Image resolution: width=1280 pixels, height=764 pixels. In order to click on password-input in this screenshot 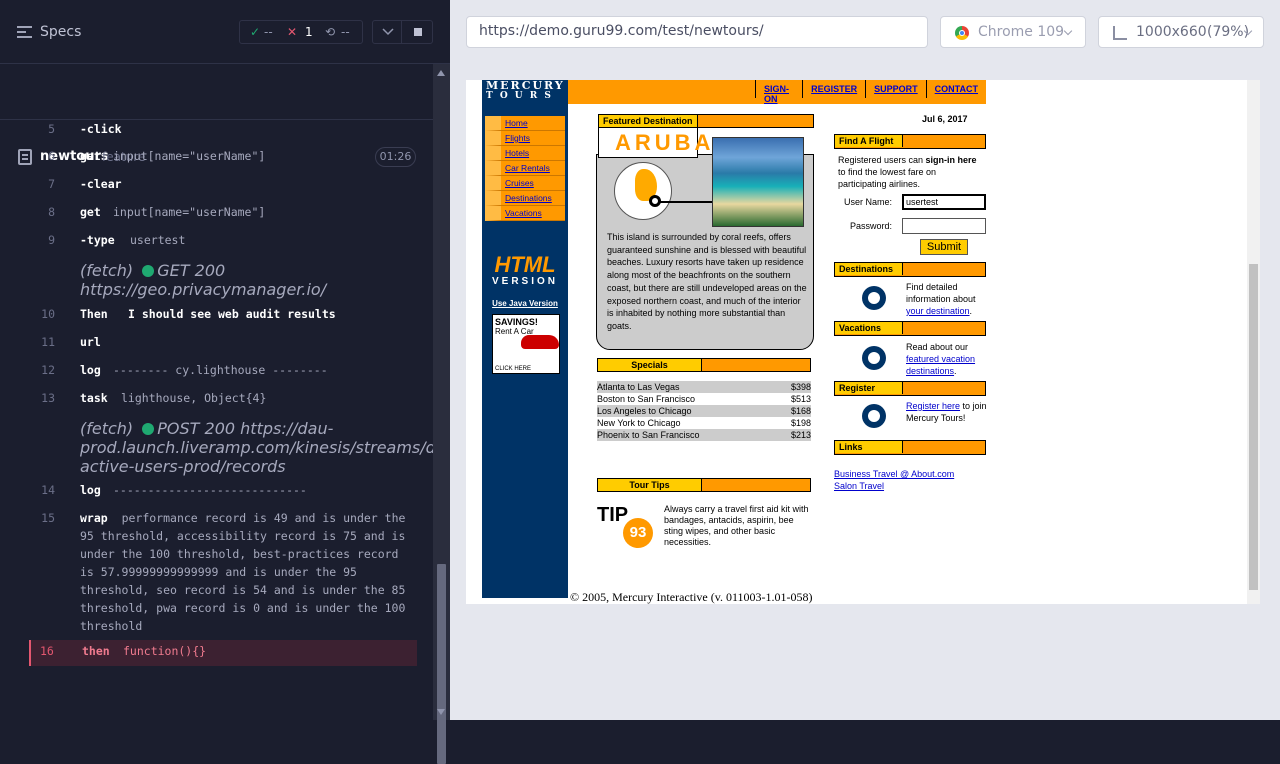, I will do `click(944, 226)`.